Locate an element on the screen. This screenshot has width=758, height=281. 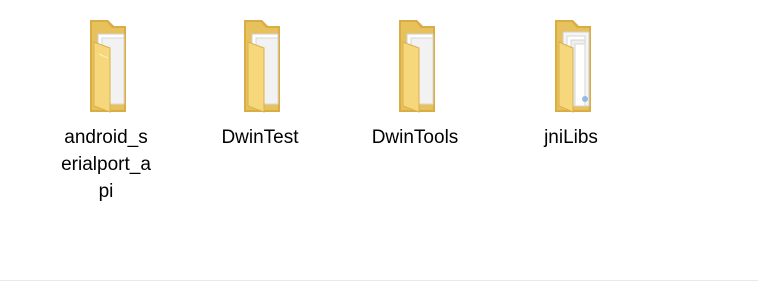
folder-label: android_s erialport_a pi is located at coordinates (106, 164).